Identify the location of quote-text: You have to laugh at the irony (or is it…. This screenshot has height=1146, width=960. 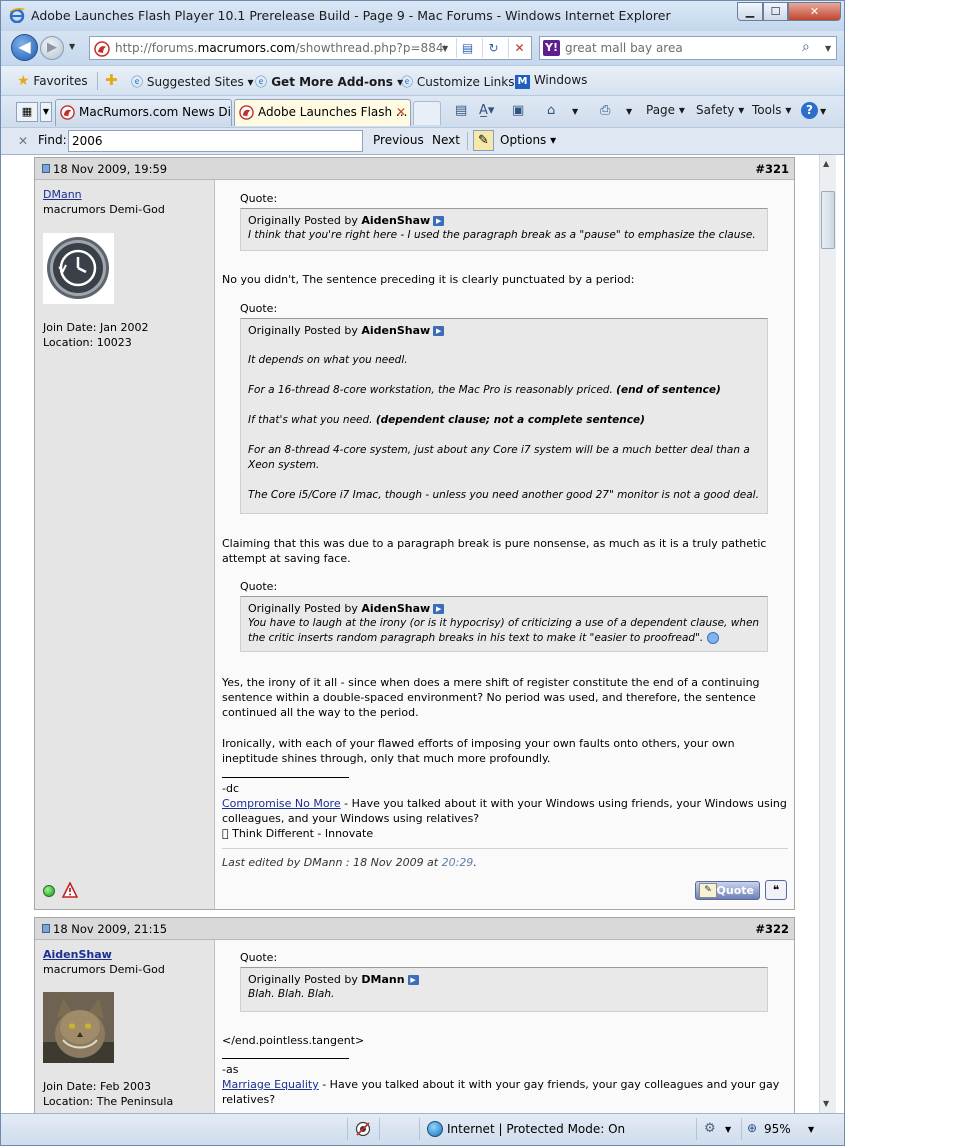
(504, 630).